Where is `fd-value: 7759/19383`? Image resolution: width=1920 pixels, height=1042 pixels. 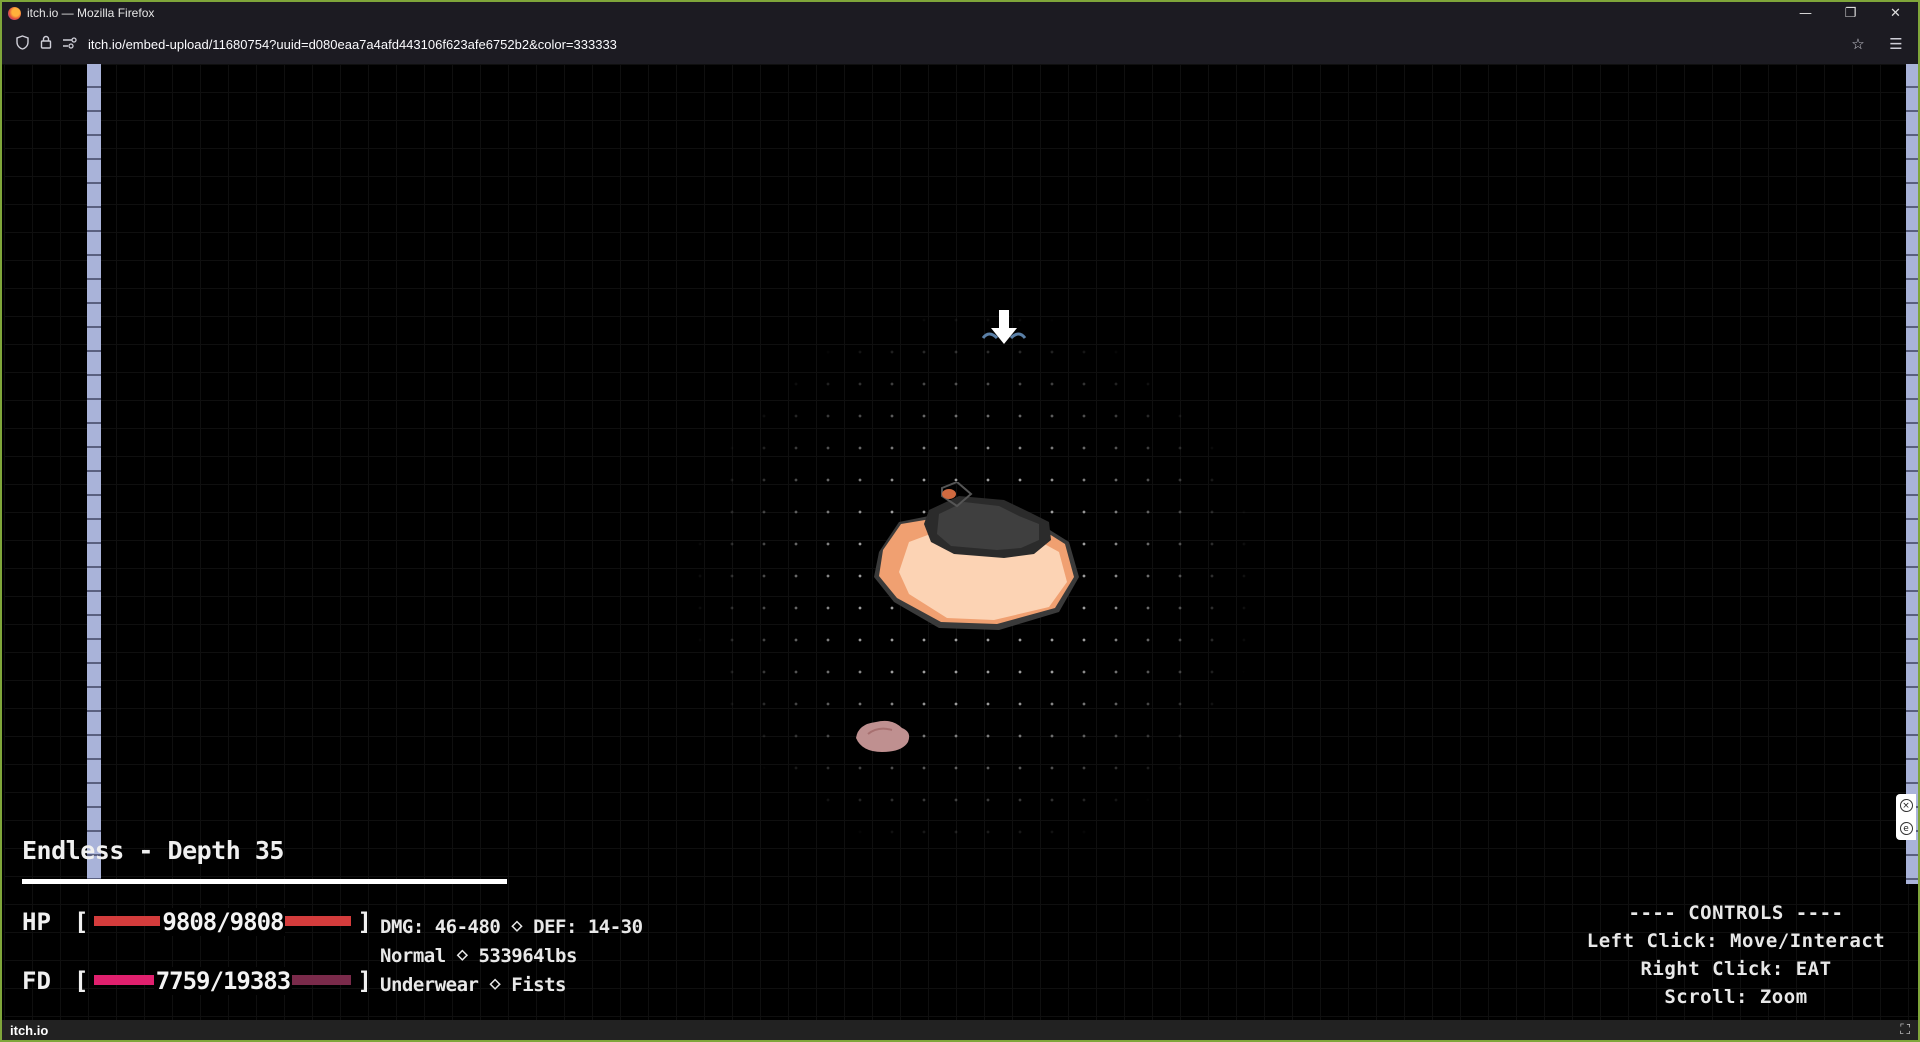 fd-value: 7759/19383 is located at coordinates (223, 981).